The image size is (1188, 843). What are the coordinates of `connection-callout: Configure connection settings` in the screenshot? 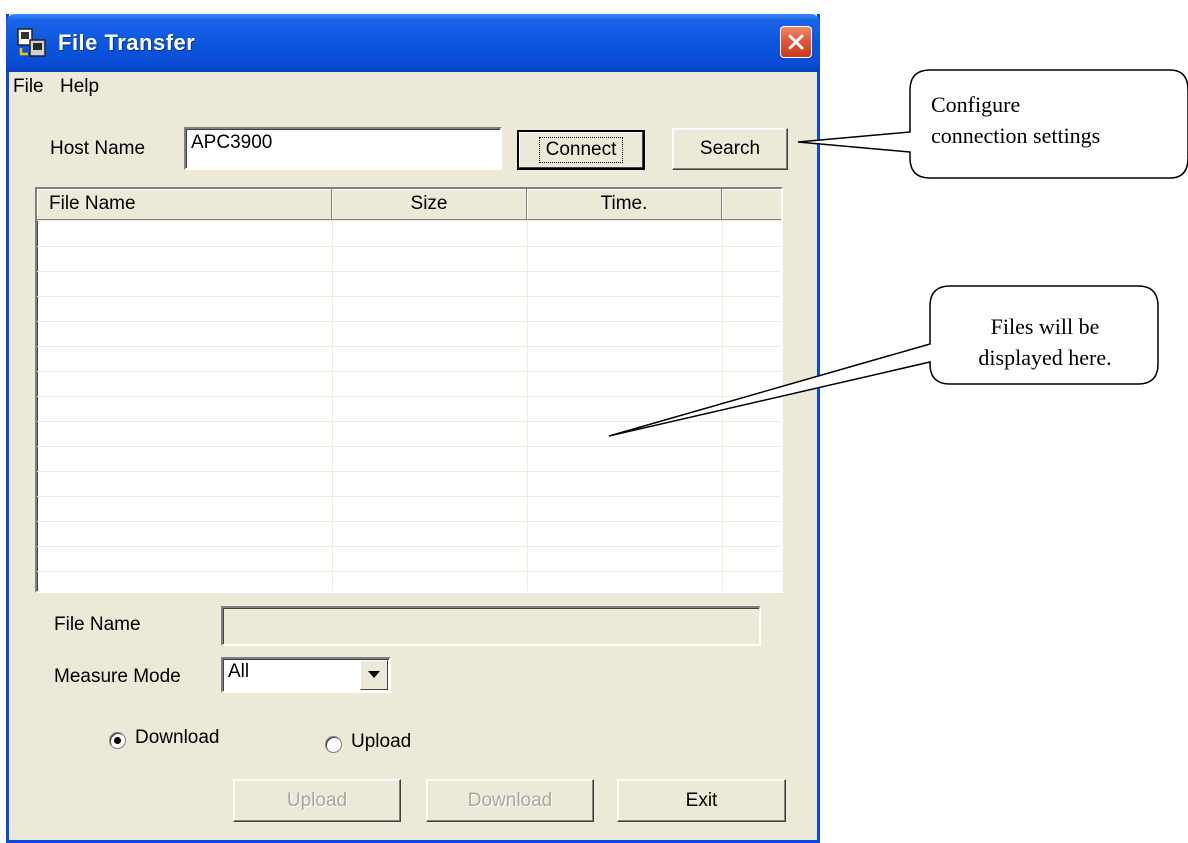 It's located at (1015, 121).